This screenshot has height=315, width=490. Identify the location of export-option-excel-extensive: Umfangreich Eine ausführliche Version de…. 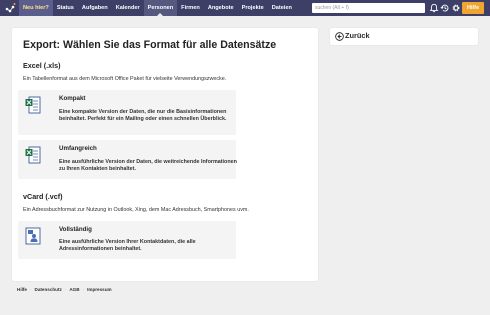
(127, 159).